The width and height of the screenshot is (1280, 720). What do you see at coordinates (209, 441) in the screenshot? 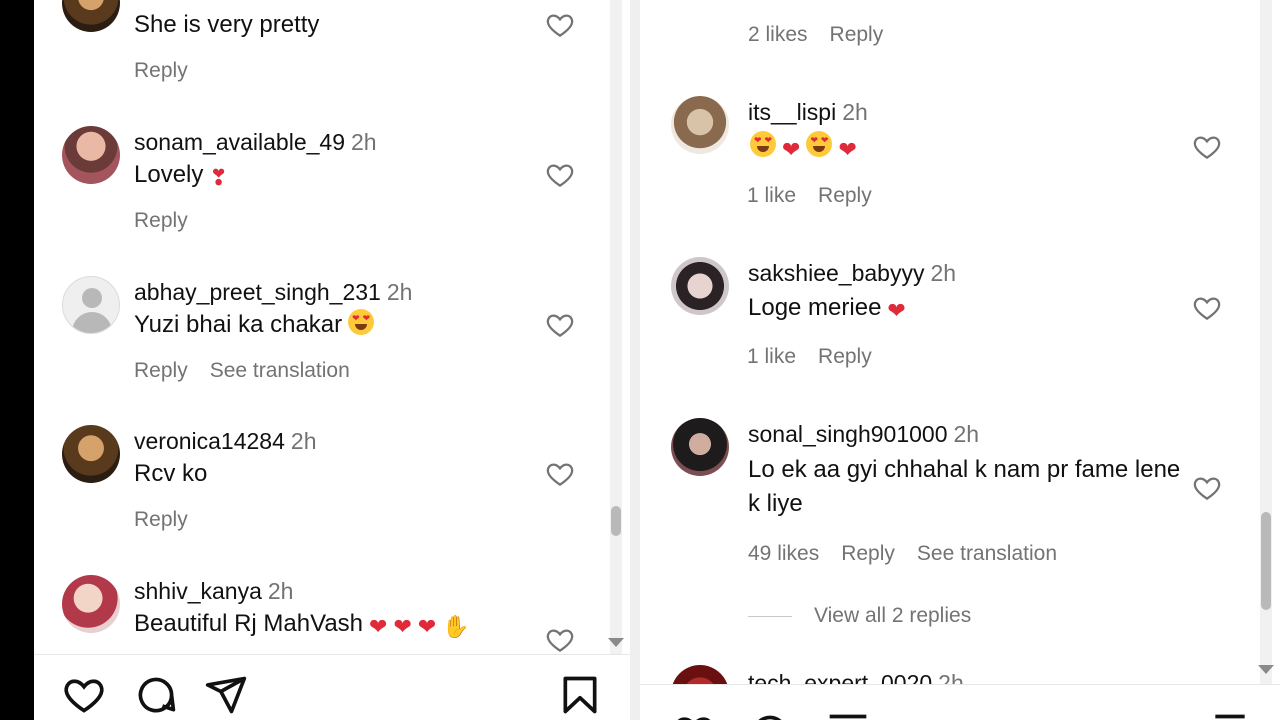
I see `username-link: veronica14284` at bounding box center [209, 441].